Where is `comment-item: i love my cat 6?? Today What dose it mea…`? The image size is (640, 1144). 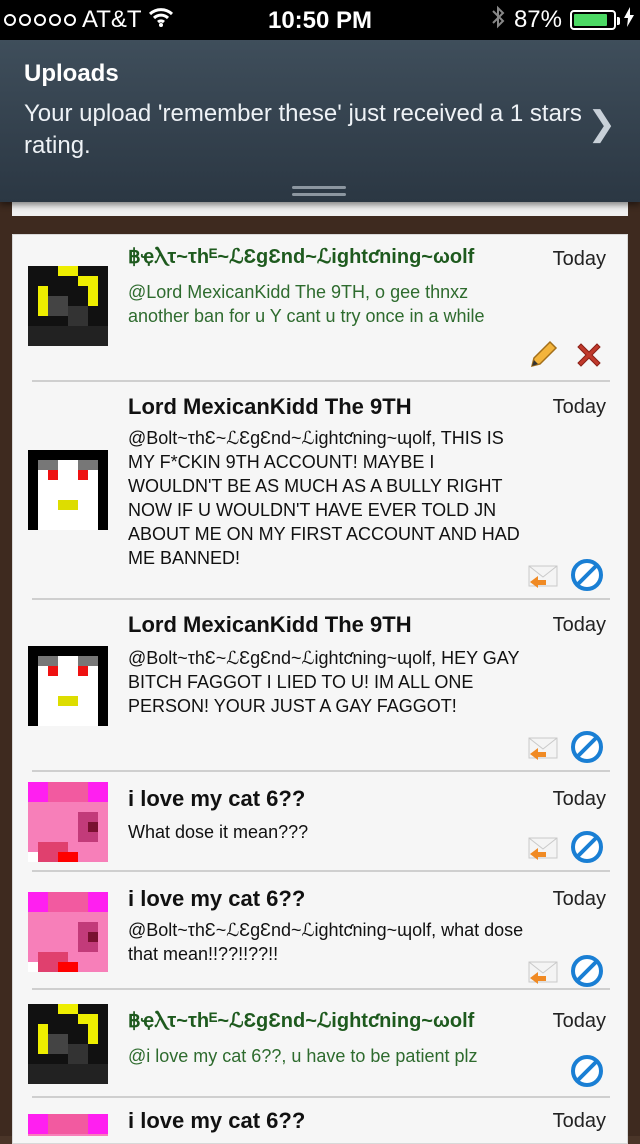 comment-item: i love my cat 6?? Today What dose it mea… is located at coordinates (320, 821).